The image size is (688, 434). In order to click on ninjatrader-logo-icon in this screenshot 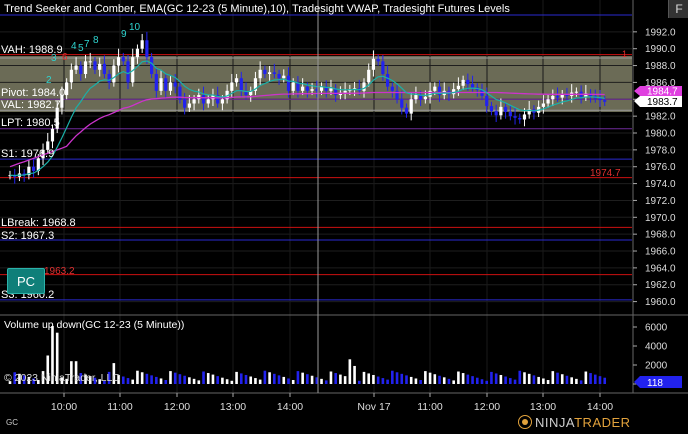, I will do `click(525, 422)`.